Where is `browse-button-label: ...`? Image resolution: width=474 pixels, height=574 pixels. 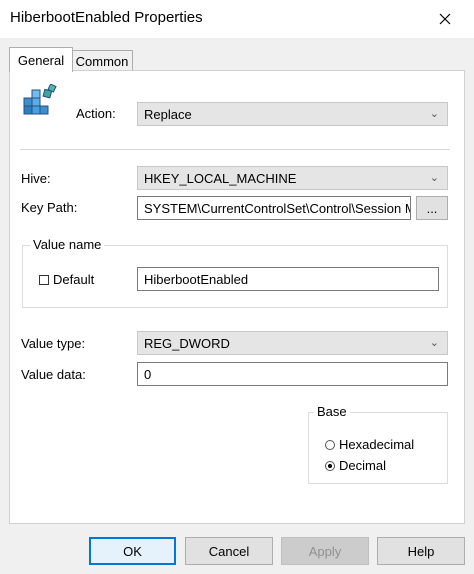 browse-button-label: ... is located at coordinates (432, 208).